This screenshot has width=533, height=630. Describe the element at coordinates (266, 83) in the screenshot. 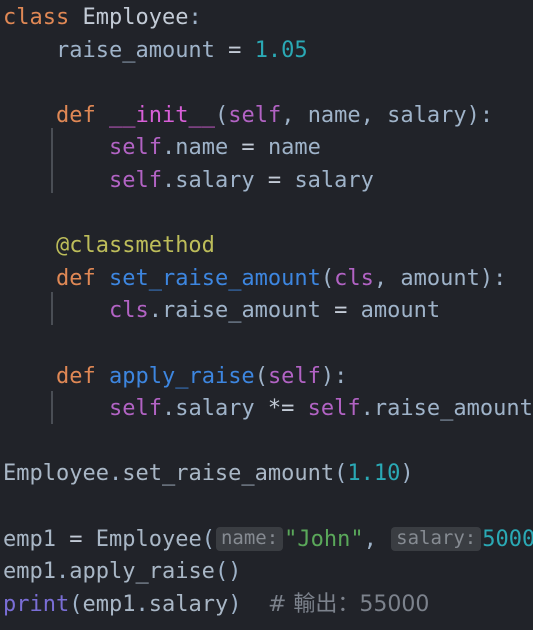

I see `code-line-3-blank` at that location.